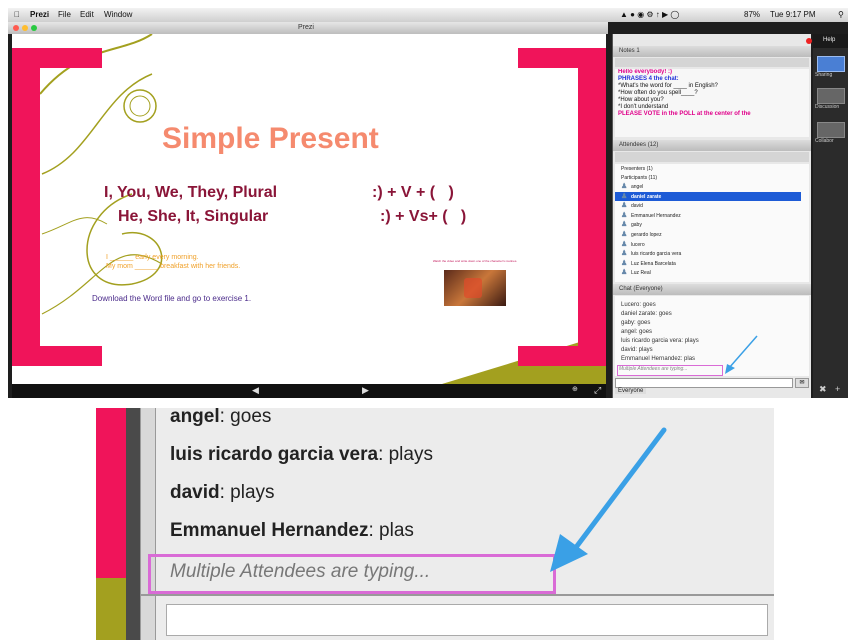  I want to click on menu-file: File, so click(64, 14).